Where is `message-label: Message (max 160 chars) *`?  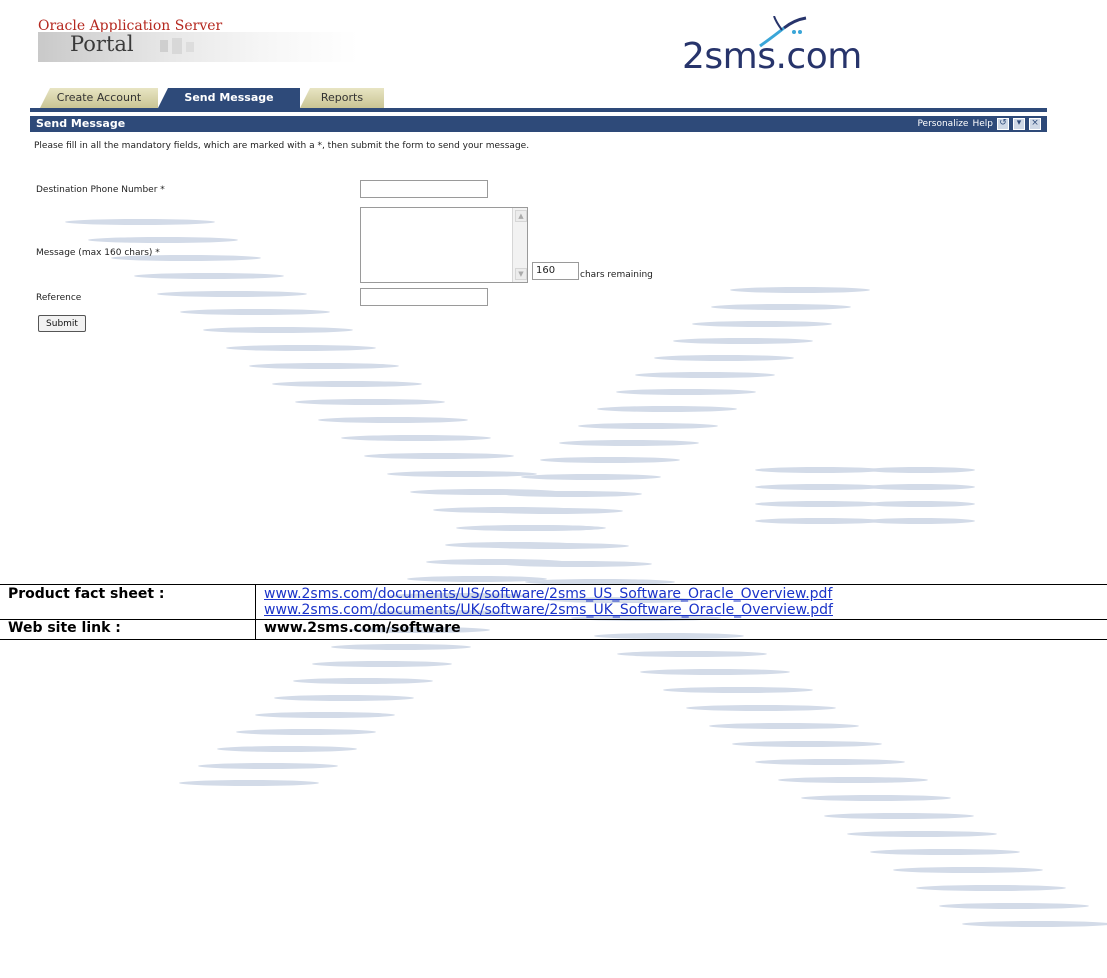
message-label: Message (max 160 chars) * is located at coordinates (98, 253).